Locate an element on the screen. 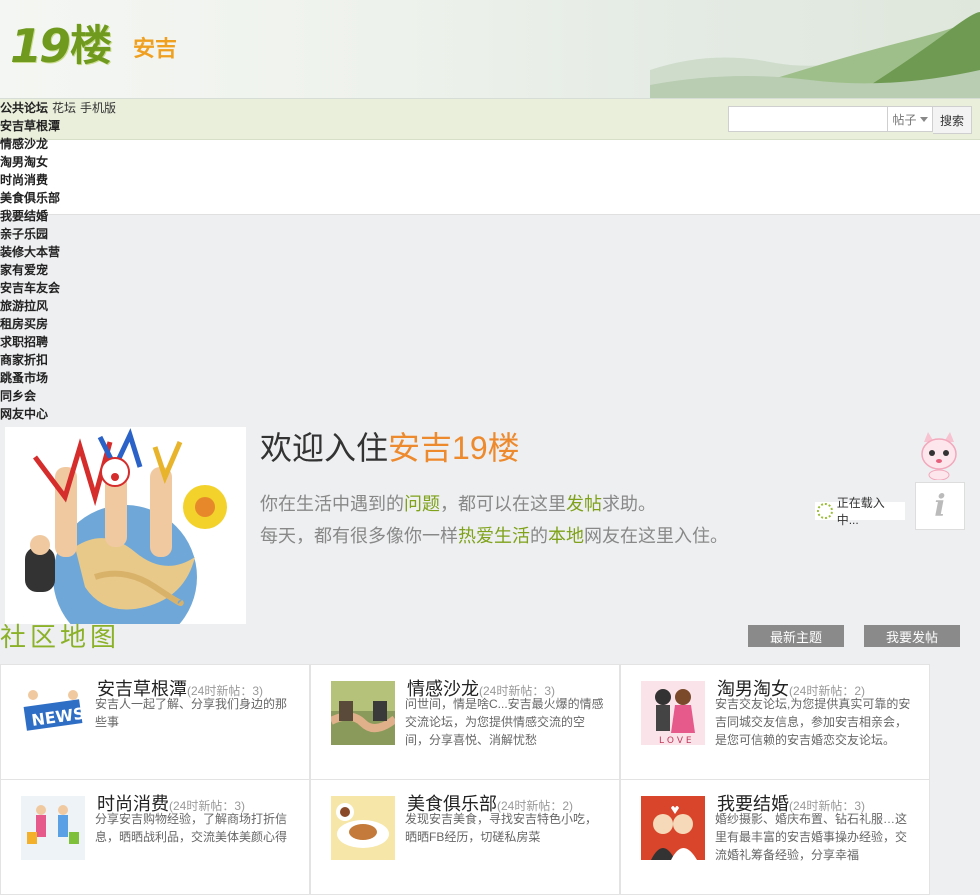 The image size is (980, 895). top-links: 公共论坛 花坛 手机版 is located at coordinates (60, 108).